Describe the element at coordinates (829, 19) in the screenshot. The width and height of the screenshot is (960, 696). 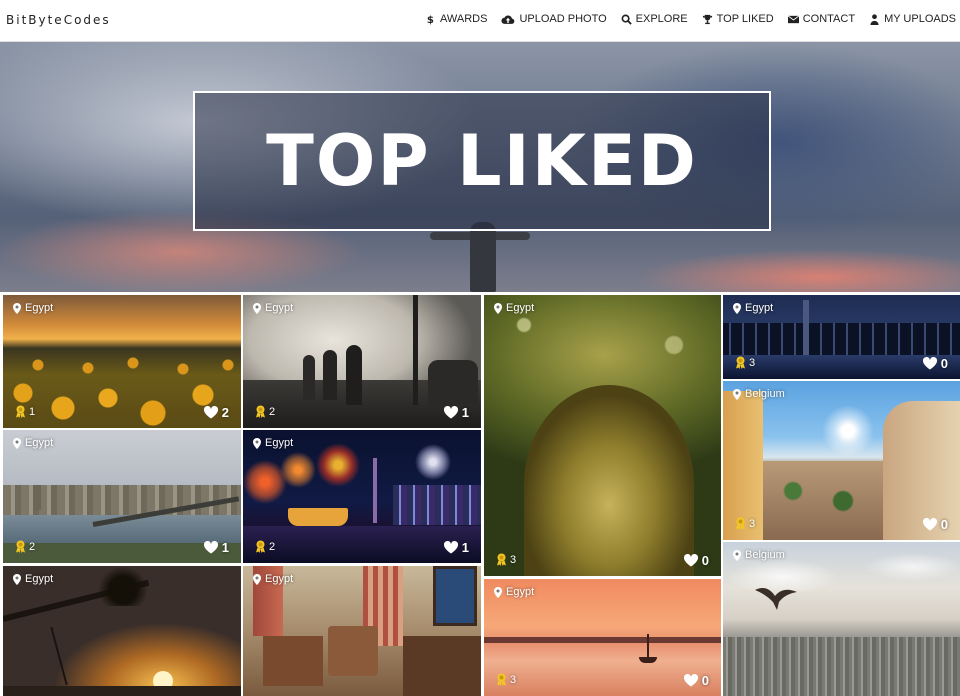
I see `nav-contact-label: CONTACT` at that location.